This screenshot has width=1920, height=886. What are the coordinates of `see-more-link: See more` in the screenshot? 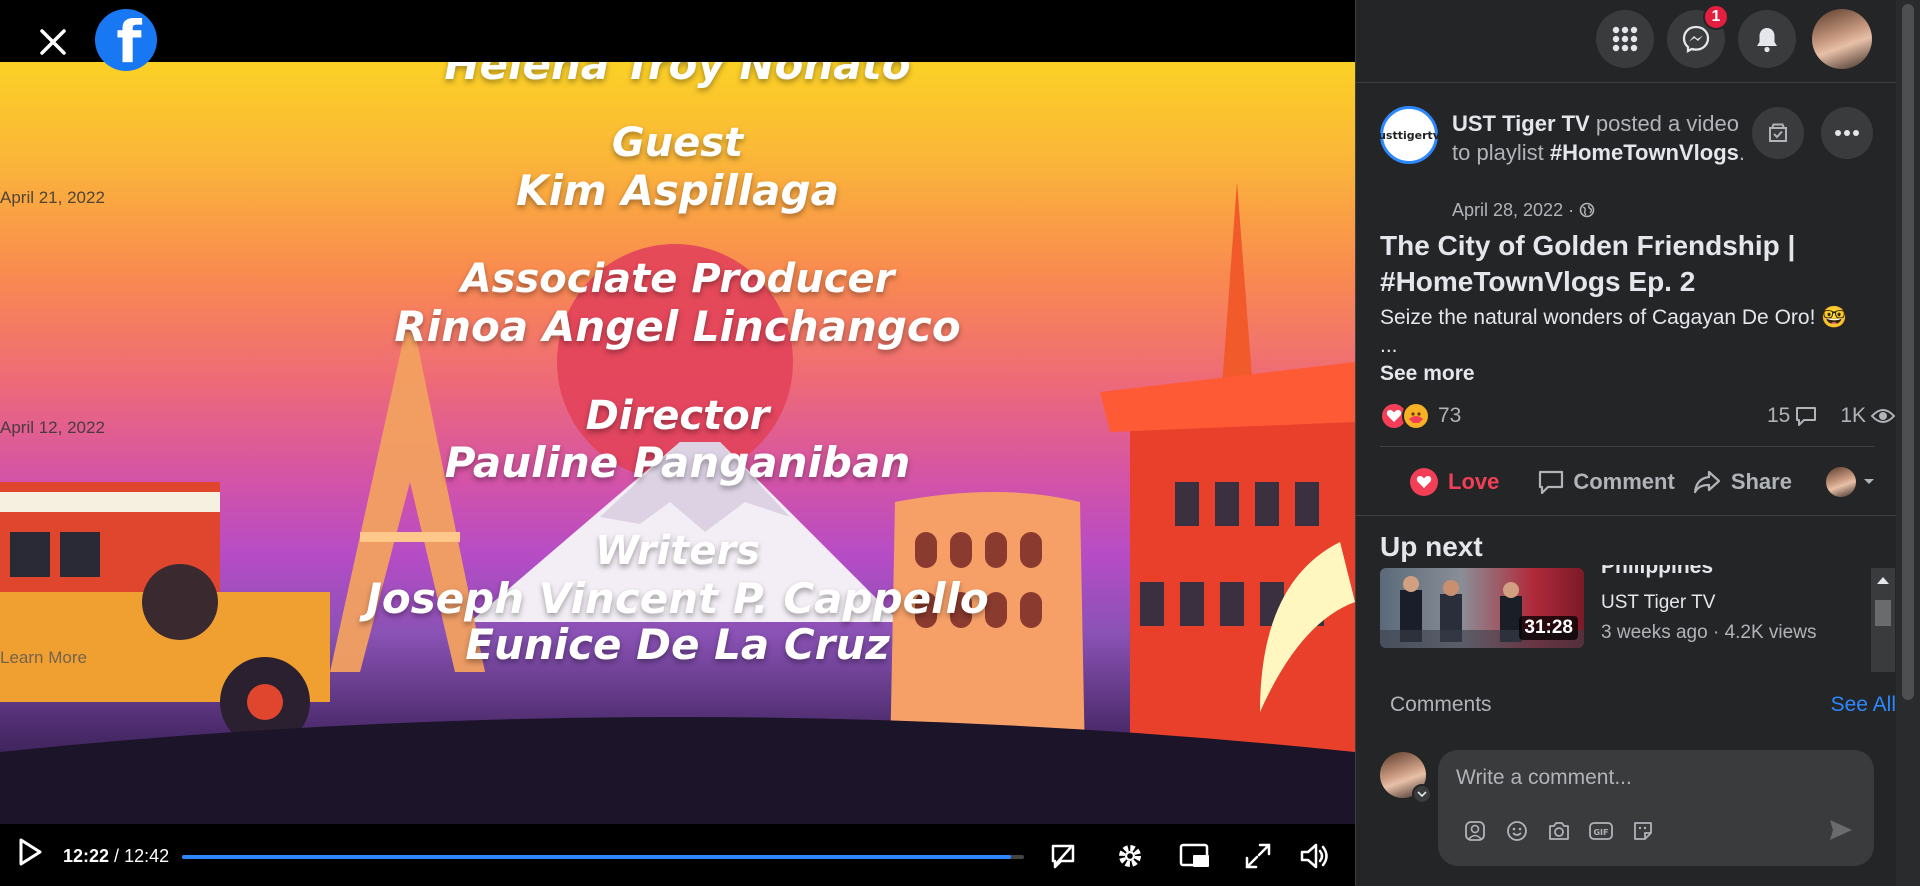 It's located at (1427, 374).